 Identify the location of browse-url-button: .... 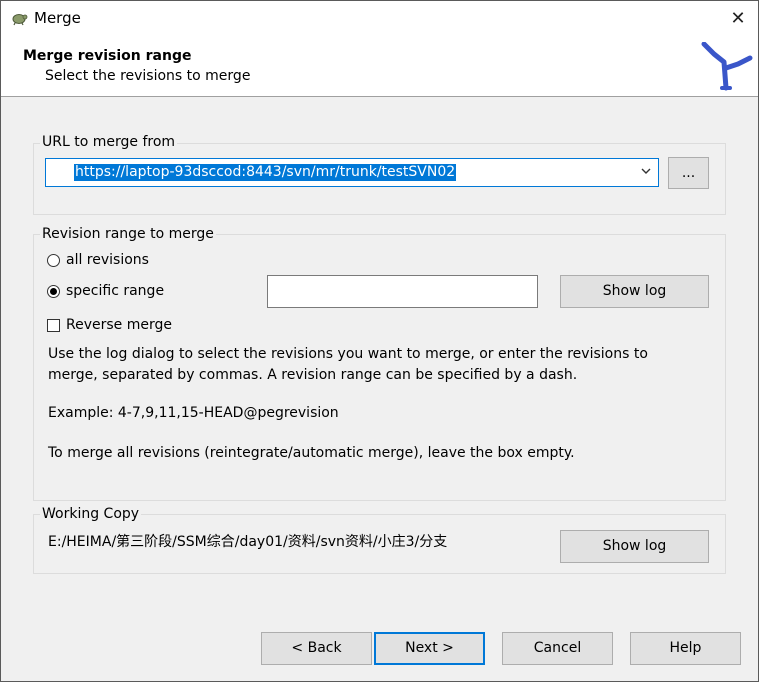
(688, 173).